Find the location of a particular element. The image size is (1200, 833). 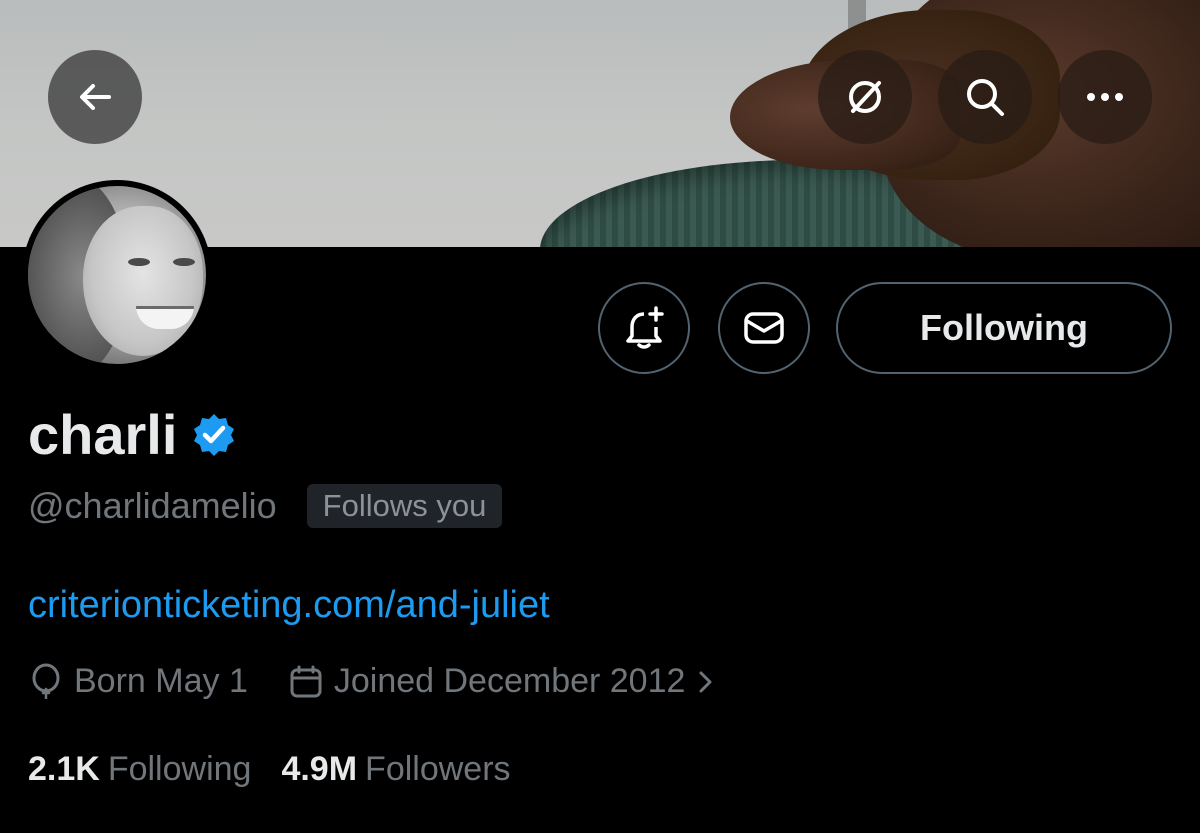

following-button: Following is located at coordinates (1004, 328).